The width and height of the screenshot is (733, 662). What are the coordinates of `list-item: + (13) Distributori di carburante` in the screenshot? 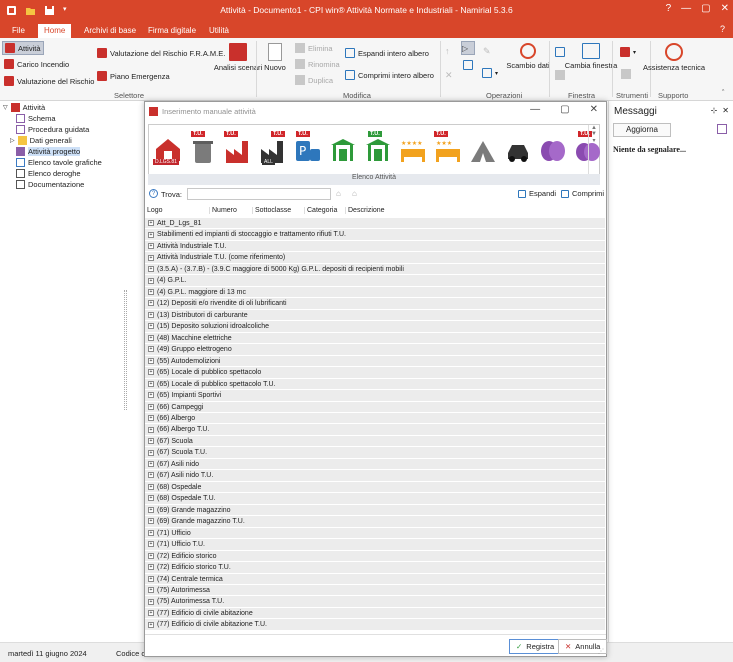 It's located at (375, 315).